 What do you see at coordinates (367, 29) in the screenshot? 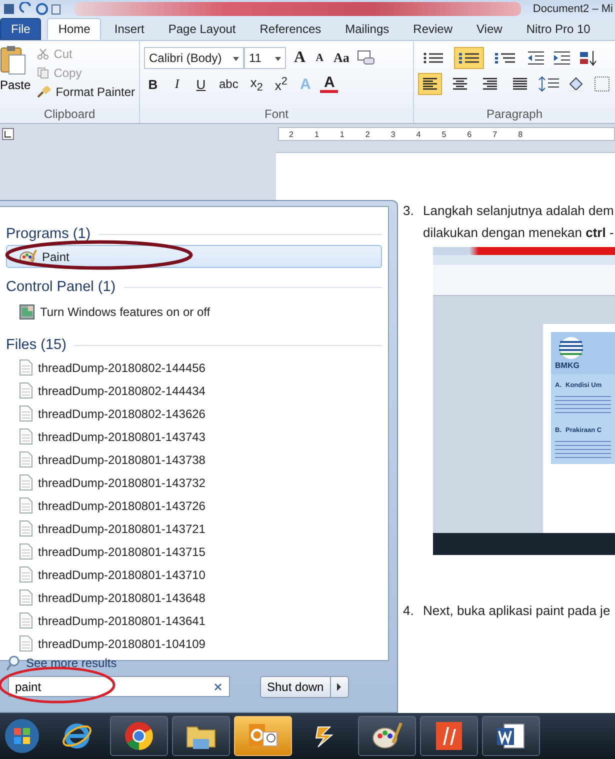
I see `ribbon-tab: Mailings` at bounding box center [367, 29].